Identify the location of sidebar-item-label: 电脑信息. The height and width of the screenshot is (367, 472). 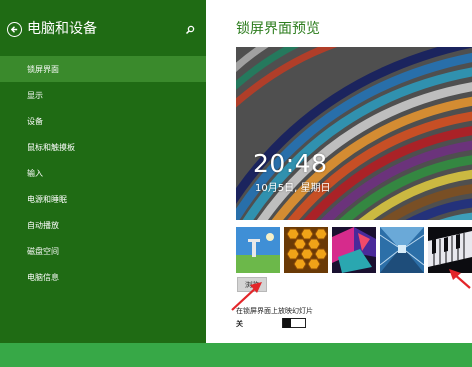
(43, 277).